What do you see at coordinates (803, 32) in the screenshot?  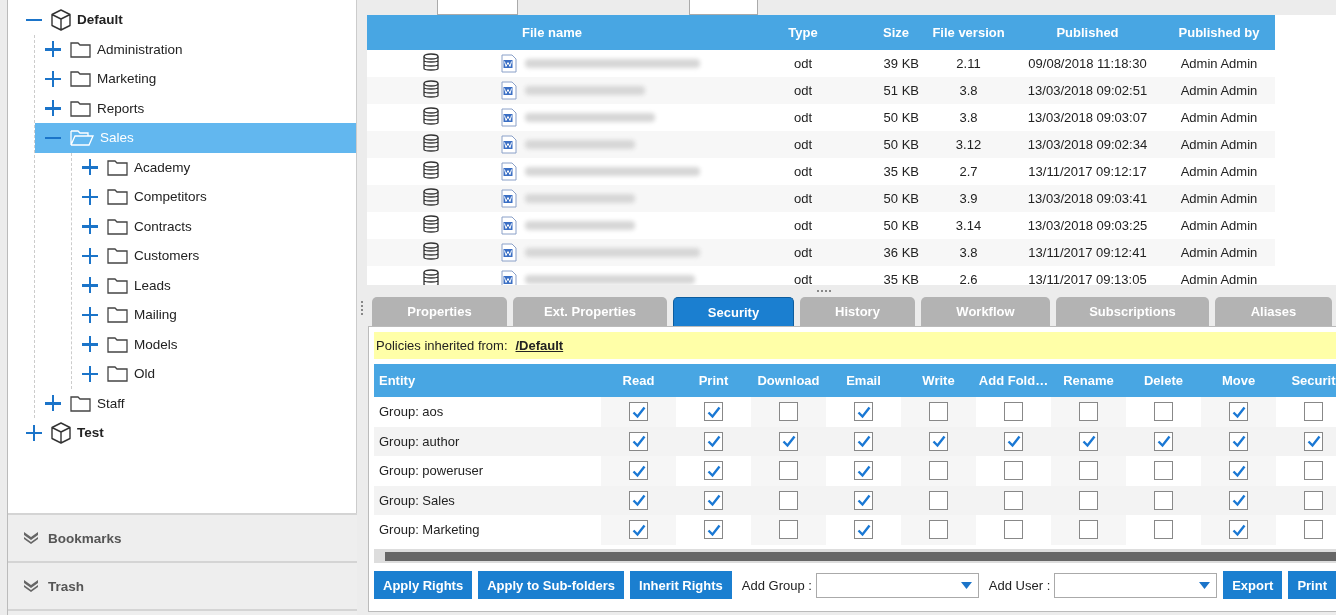 I see `column-header: Type` at bounding box center [803, 32].